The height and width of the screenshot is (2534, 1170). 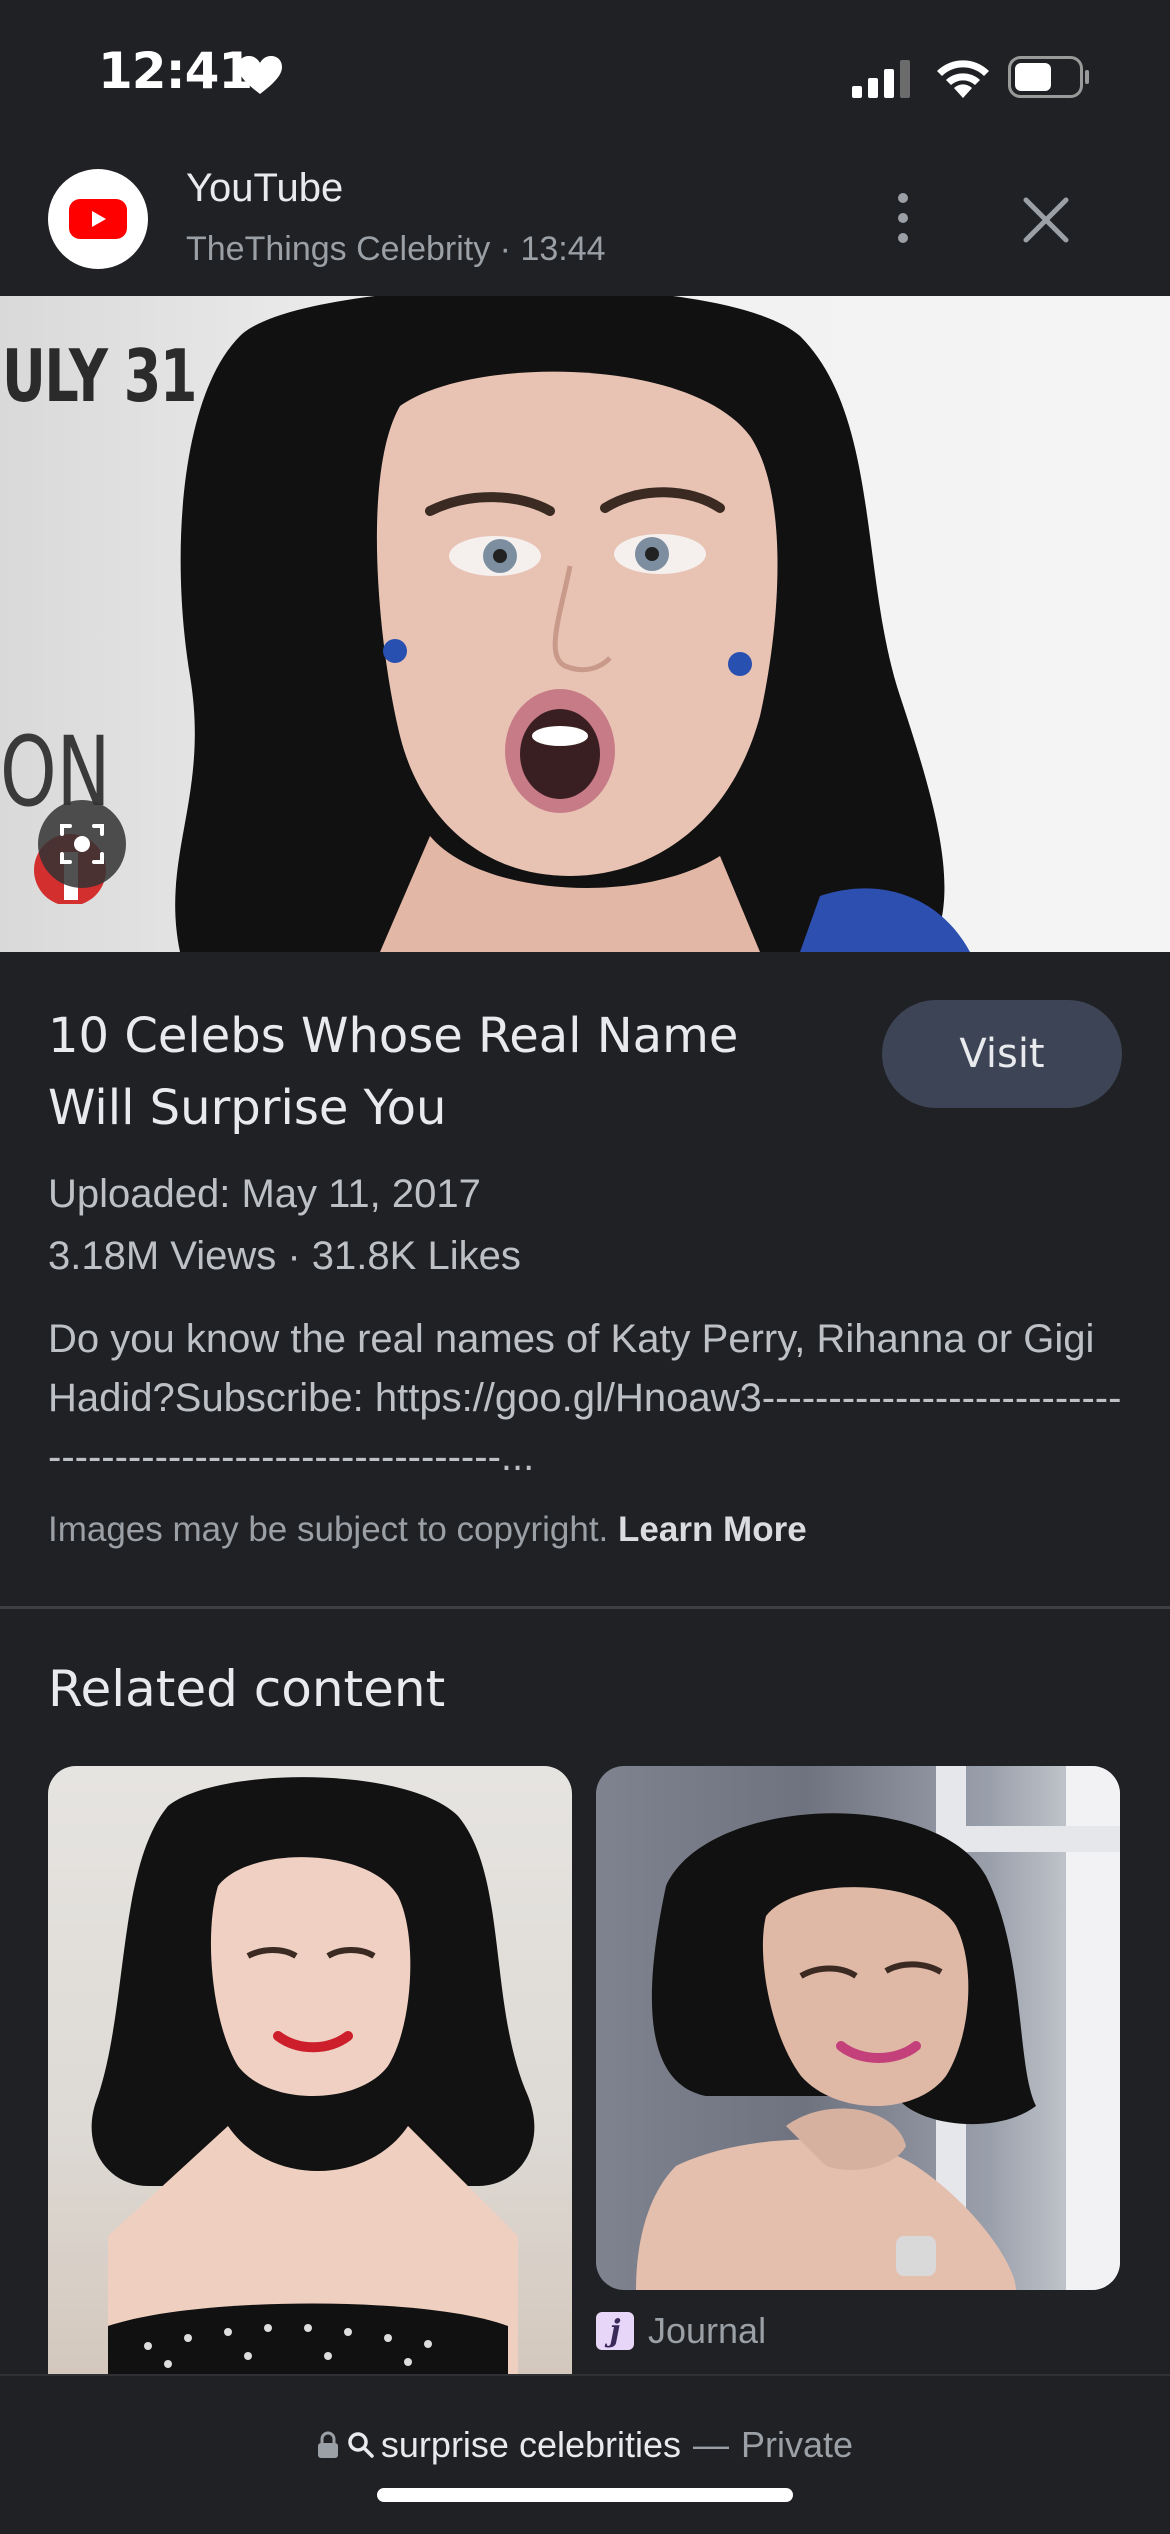 I want to click on close-icon, so click(x=1046, y=220).